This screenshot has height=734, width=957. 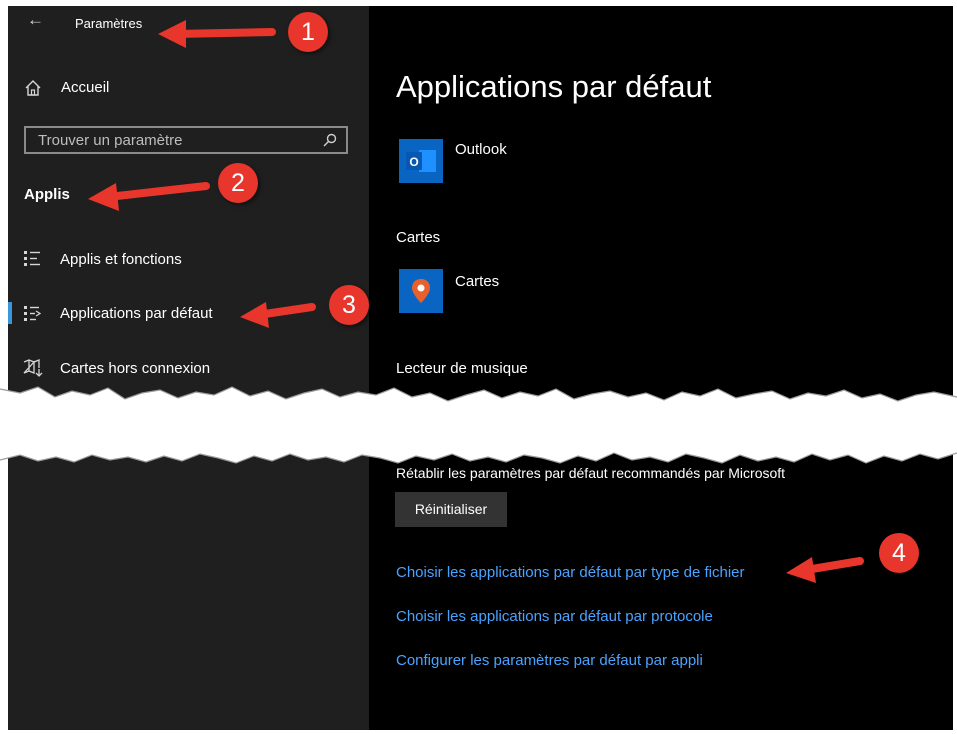 I want to click on callout-badge-4: 4, so click(x=899, y=553).